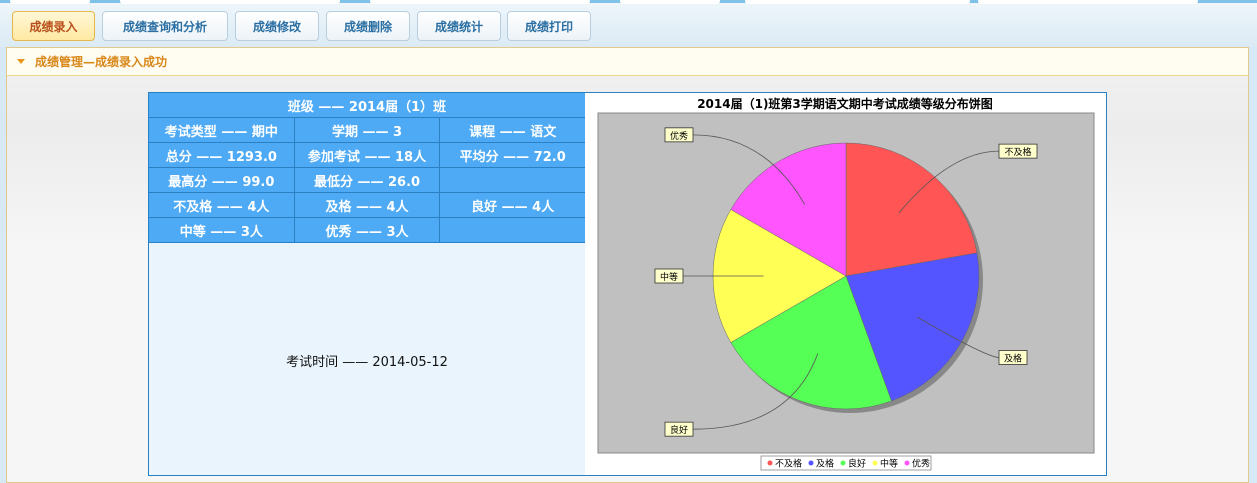  I want to click on slice-label-4: 优秀, so click(679, 136).